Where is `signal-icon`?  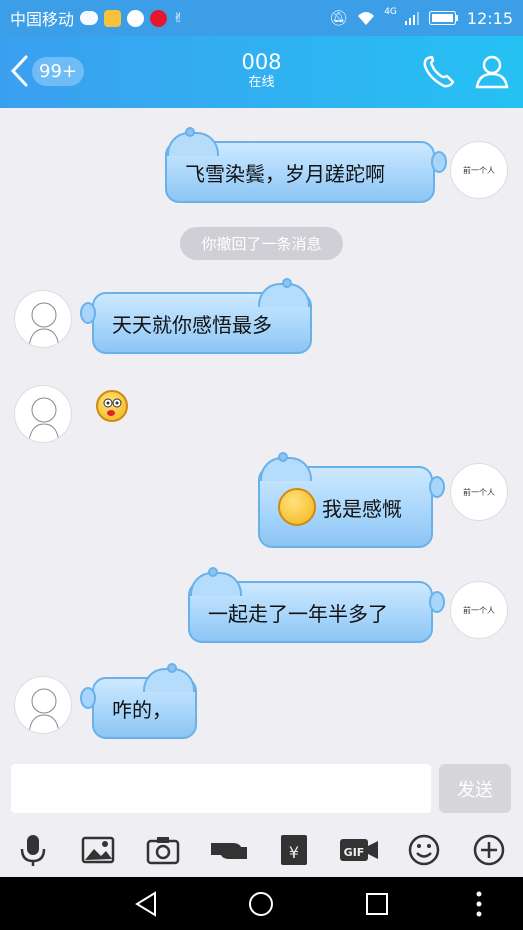
signal-icon is located at coordinates (411, 18).